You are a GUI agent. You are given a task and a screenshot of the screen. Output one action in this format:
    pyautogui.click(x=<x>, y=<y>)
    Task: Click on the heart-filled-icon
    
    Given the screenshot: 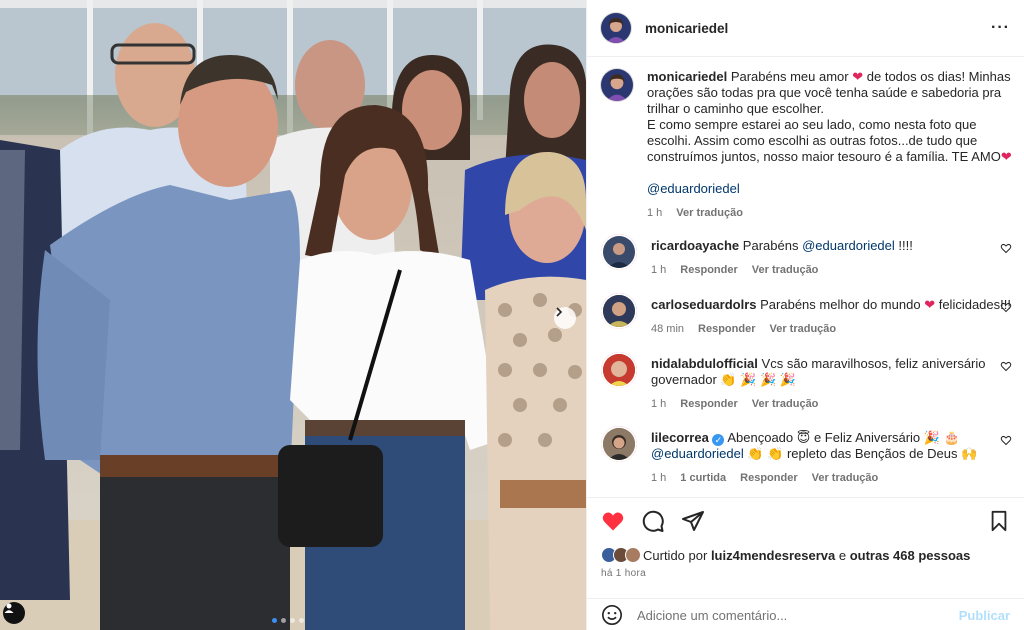 What is the action you would take?
    pyautogui.click(x=613, y=521)
    